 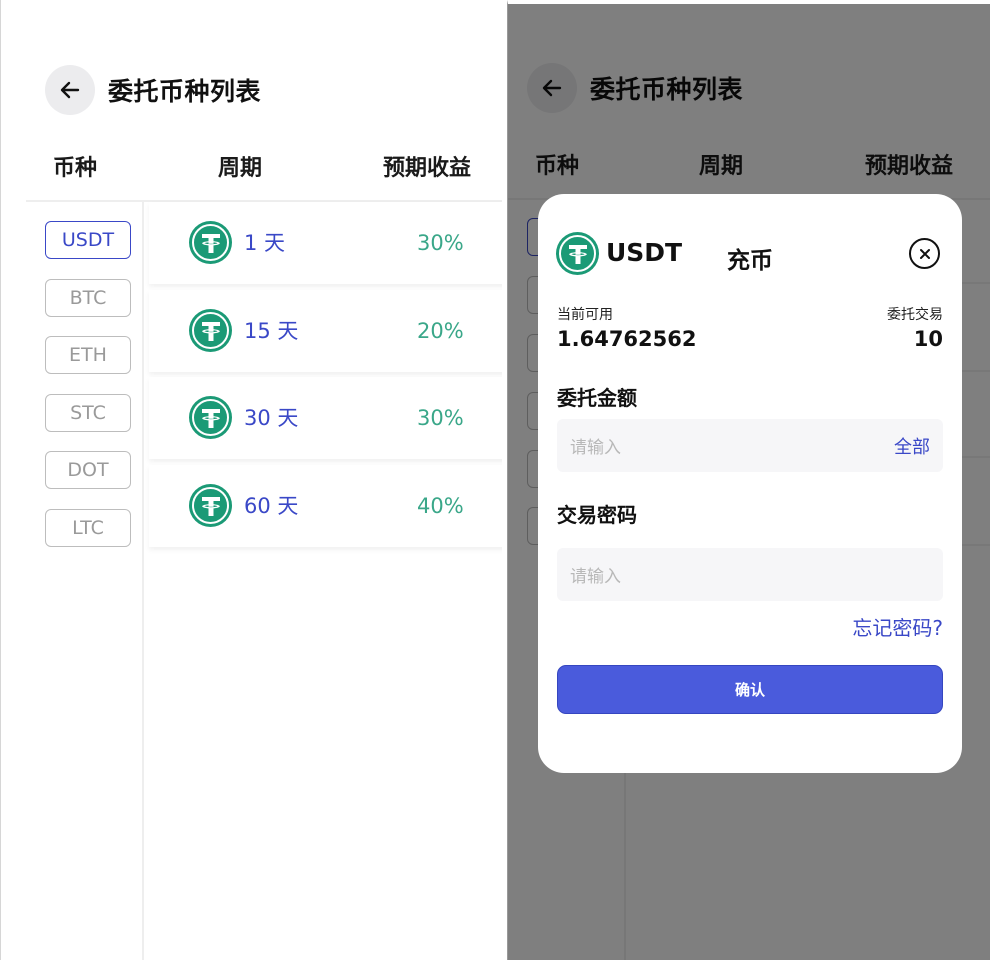 What do you see at coordinates (897, 626) in the screenshot?
I see `forgot-password-link: 忘记密码?` at bounding box center [897, 626].